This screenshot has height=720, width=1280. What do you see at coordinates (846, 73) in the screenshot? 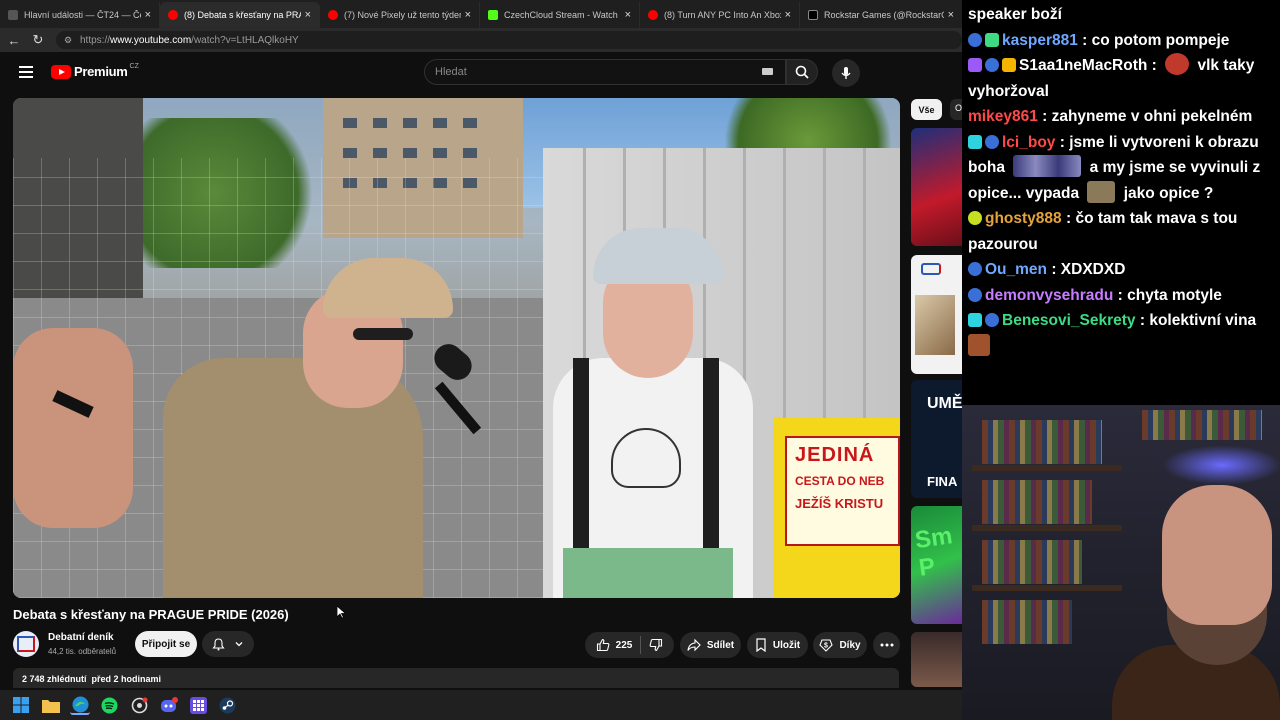
I see `voice-search-button` at bounding box center [846, 73].